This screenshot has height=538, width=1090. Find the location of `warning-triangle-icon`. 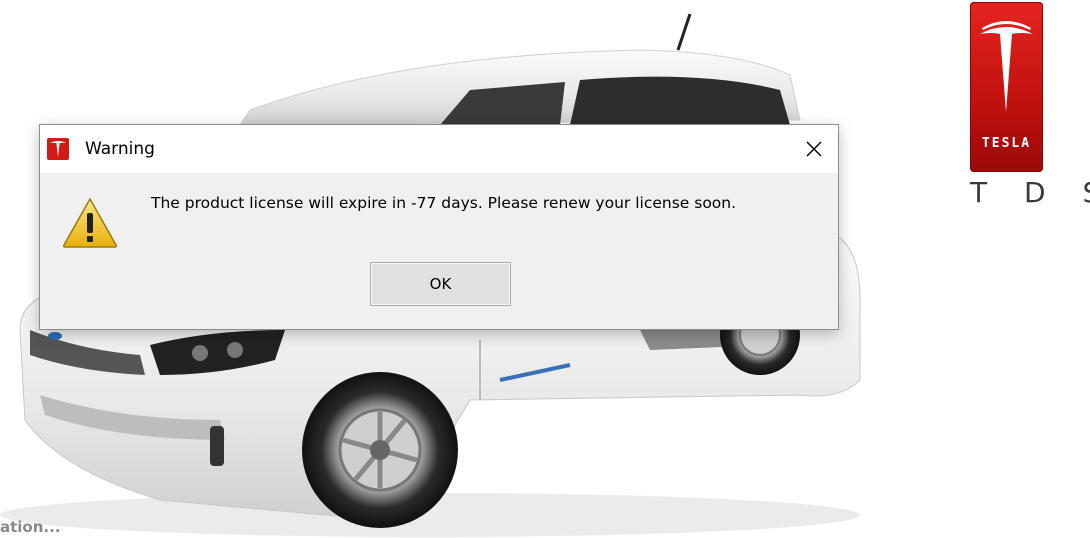

warning-triangle-icon is located at coordinates (90, 222).